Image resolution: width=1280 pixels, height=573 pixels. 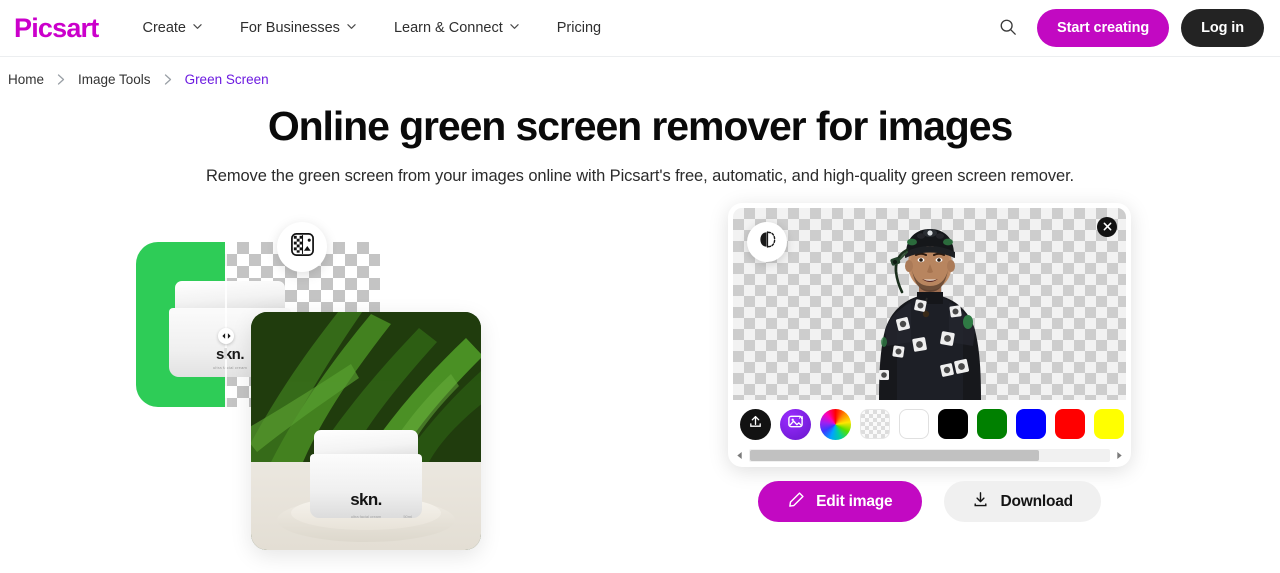 What do you see at coordinates (953, 424) in the screenshot?
I see `black-swatch` at bounding box center [953, 424].